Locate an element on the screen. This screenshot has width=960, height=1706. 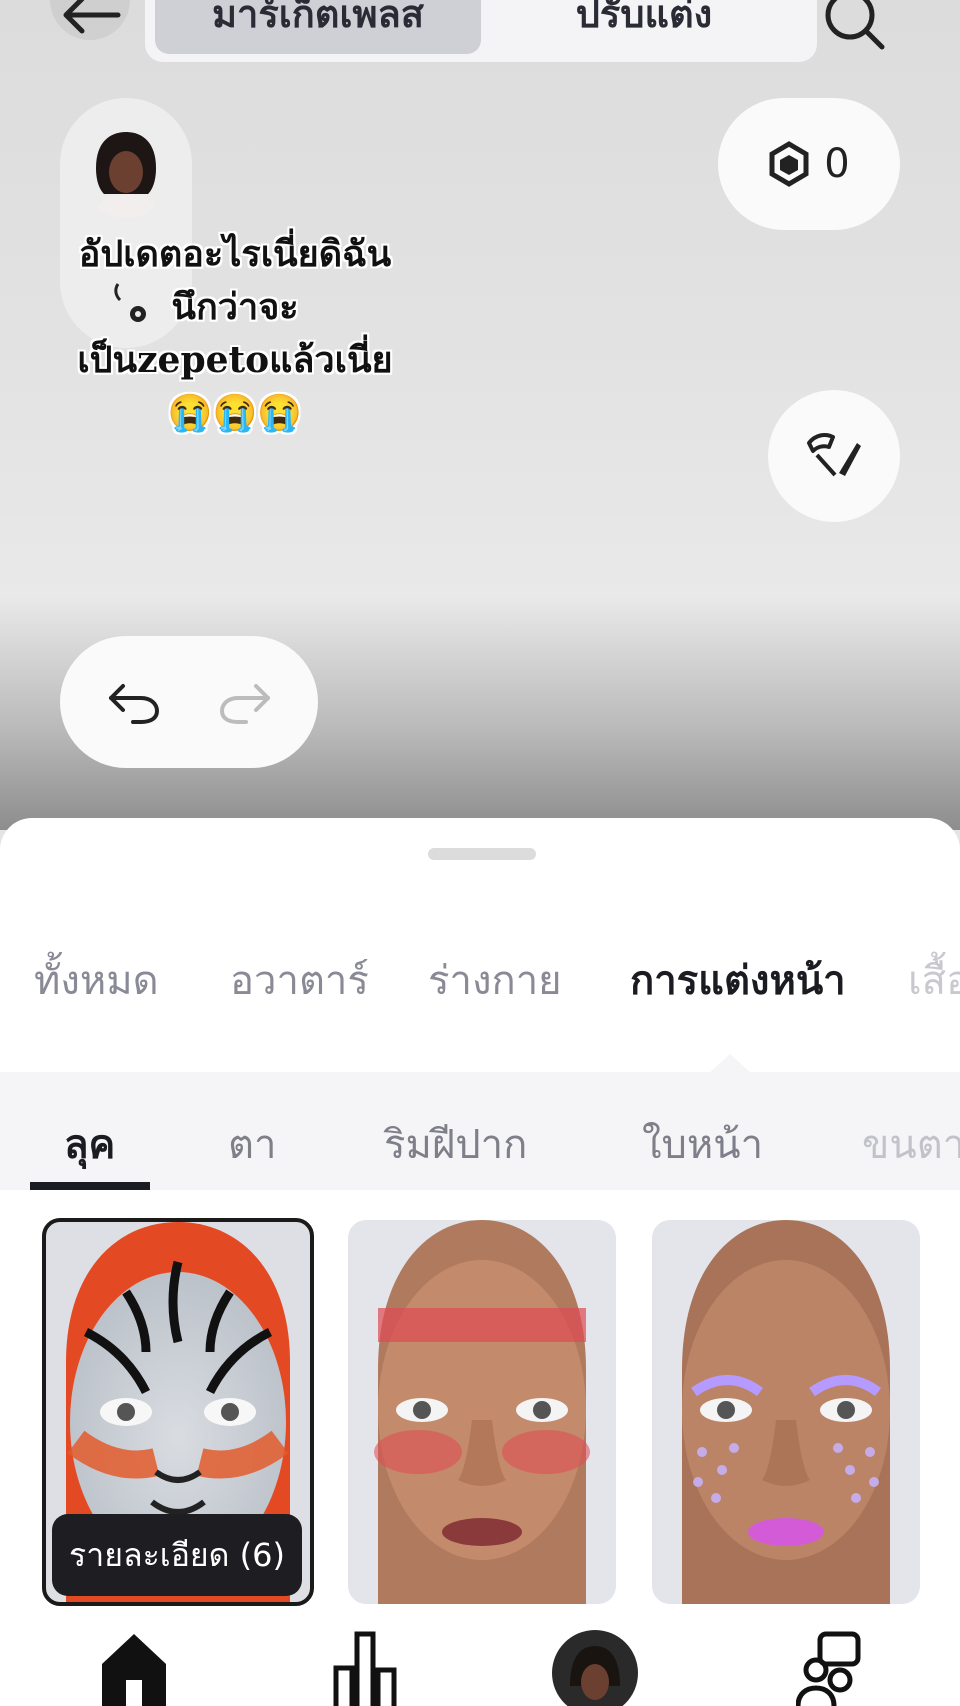
red-stripe-makeup-thumbnail is located at coordinates (482, 1412).